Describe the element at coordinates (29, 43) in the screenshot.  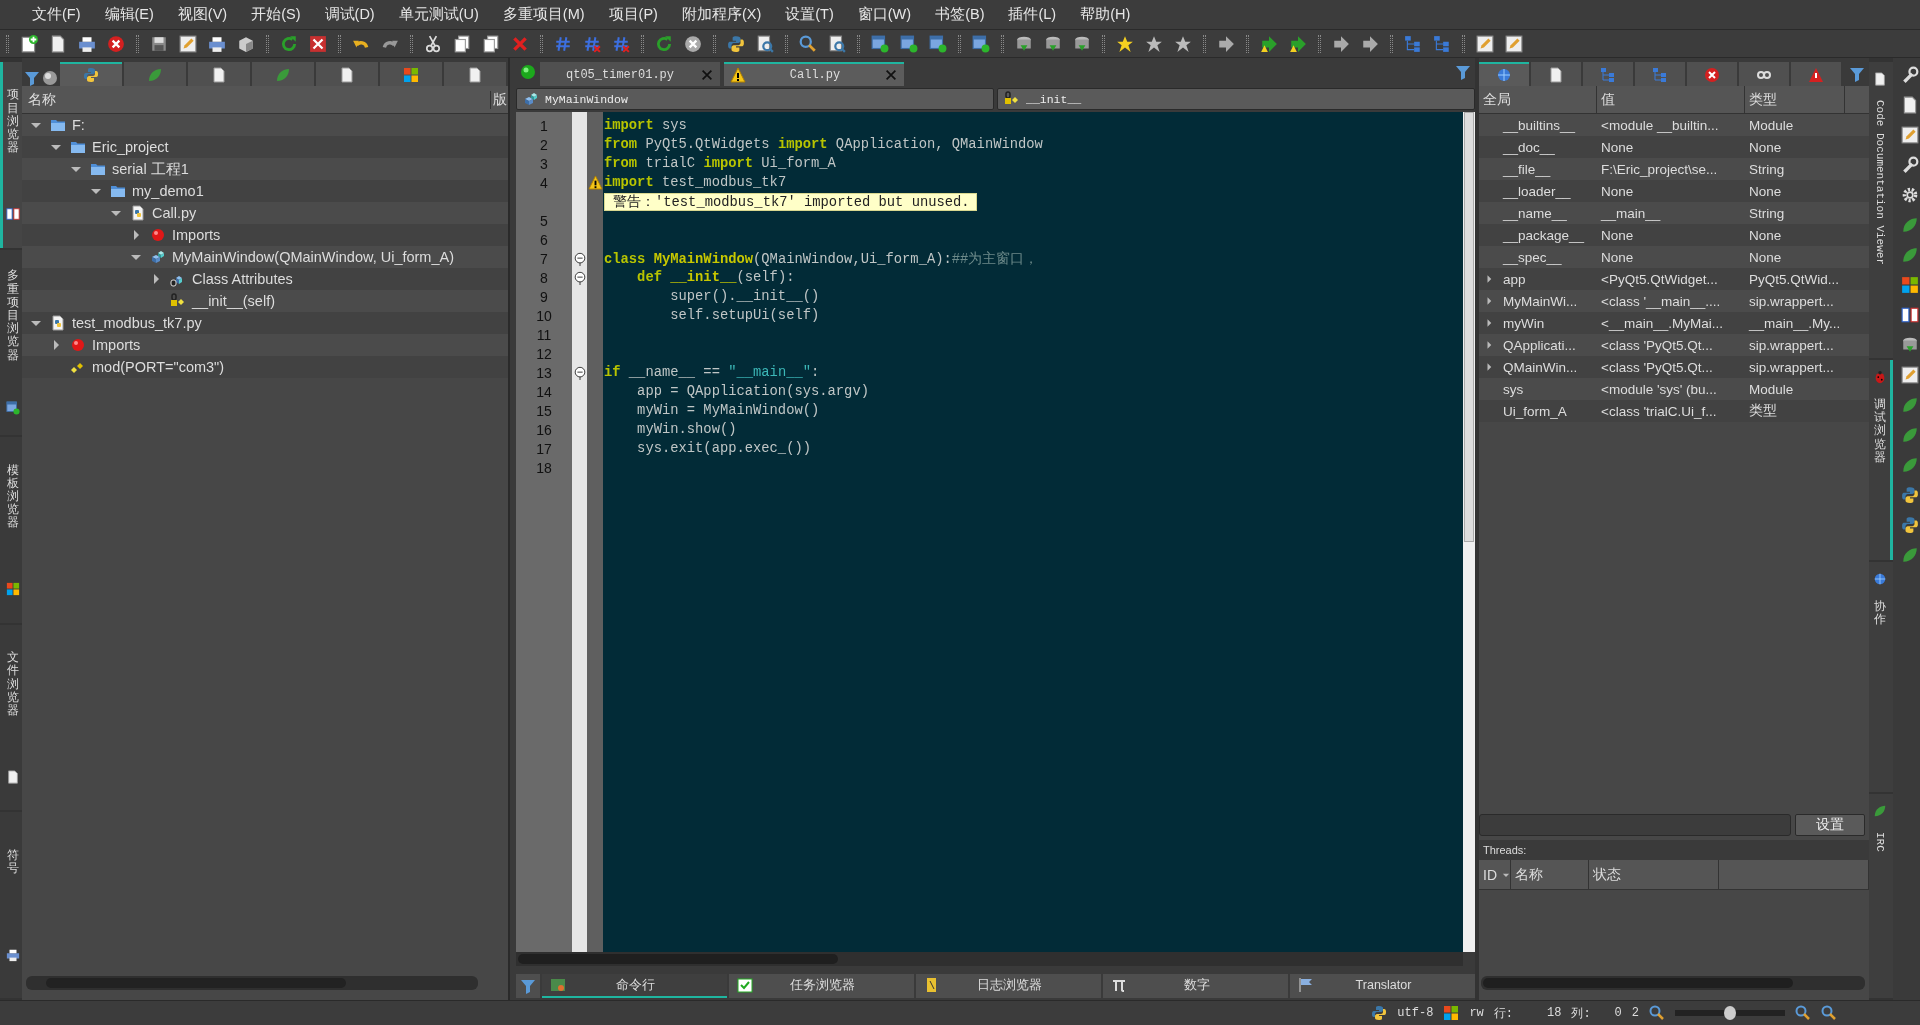
I see `new-file-icon` at that location.